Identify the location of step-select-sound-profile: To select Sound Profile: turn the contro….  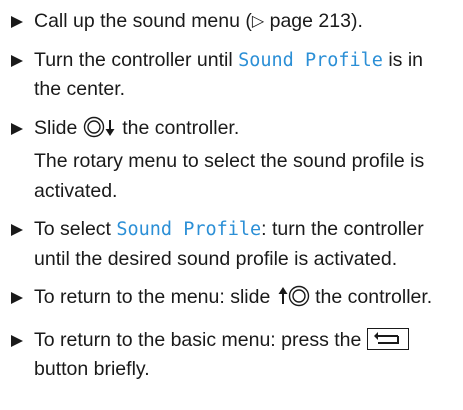
(231, 244).